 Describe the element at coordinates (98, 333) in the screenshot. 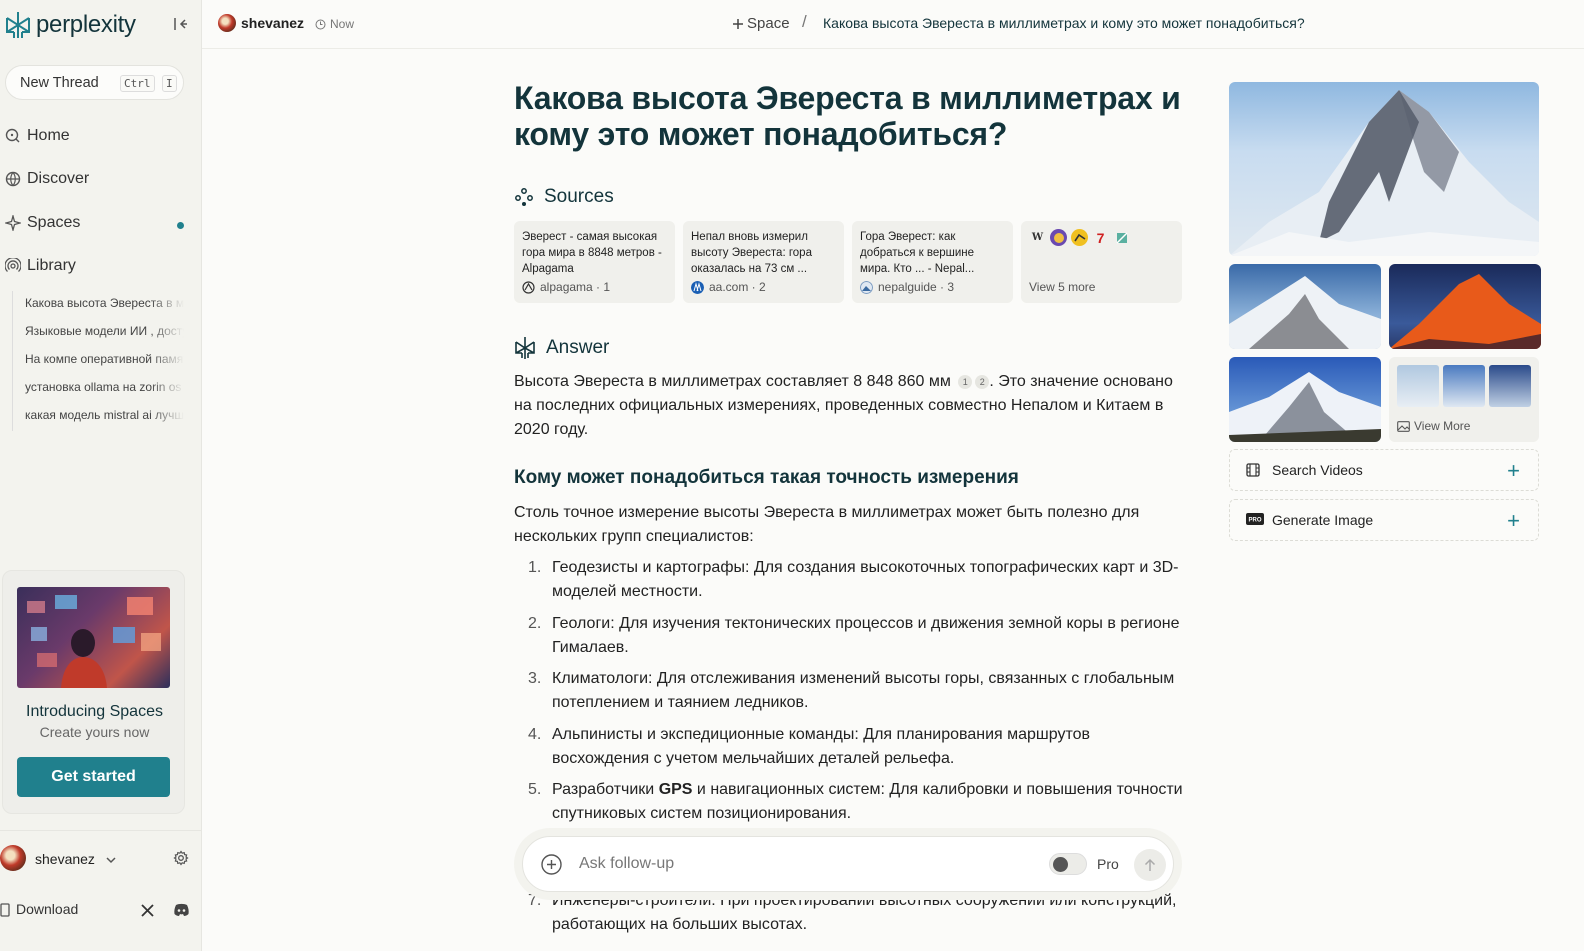

I see `library-item: Языковые модели ИИ , доступные` at that location.